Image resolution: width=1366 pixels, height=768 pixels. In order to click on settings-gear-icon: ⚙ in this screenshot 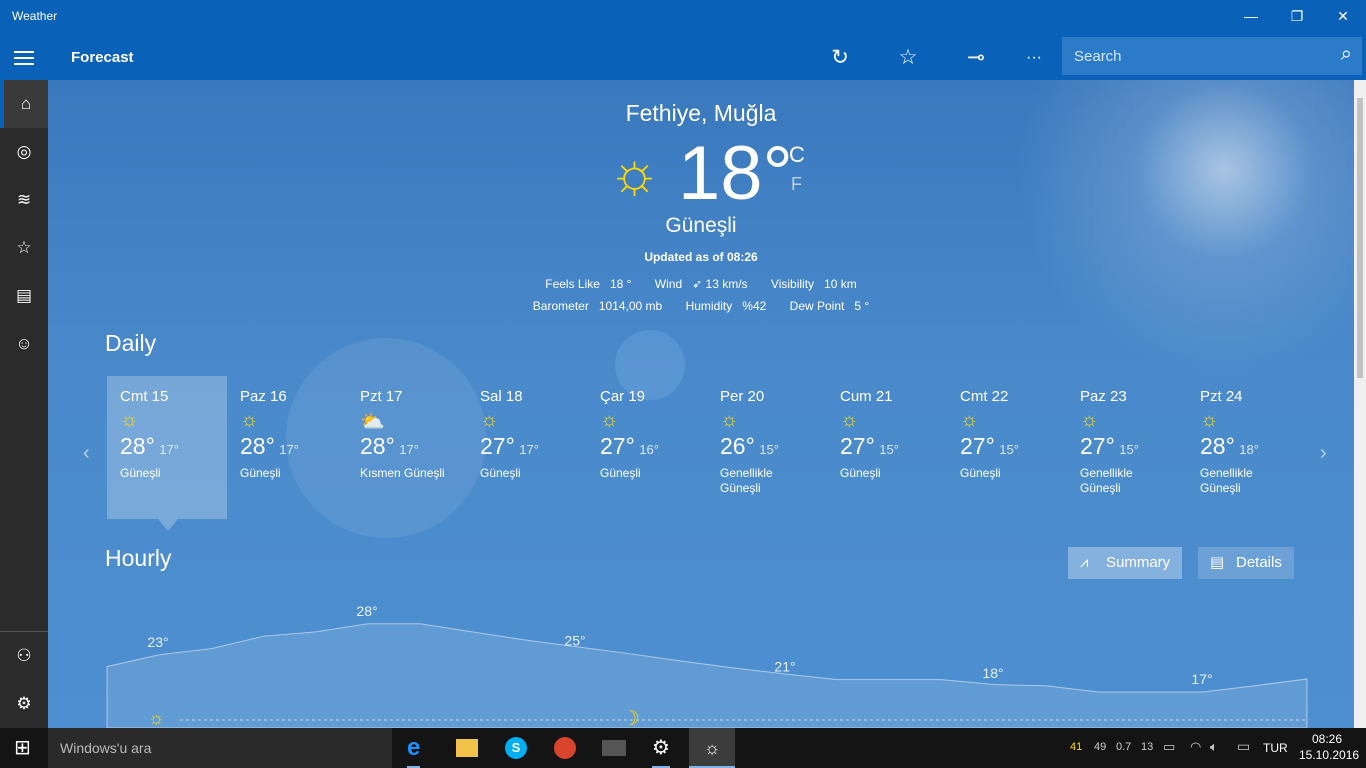, I will do `click(24, 704)`.